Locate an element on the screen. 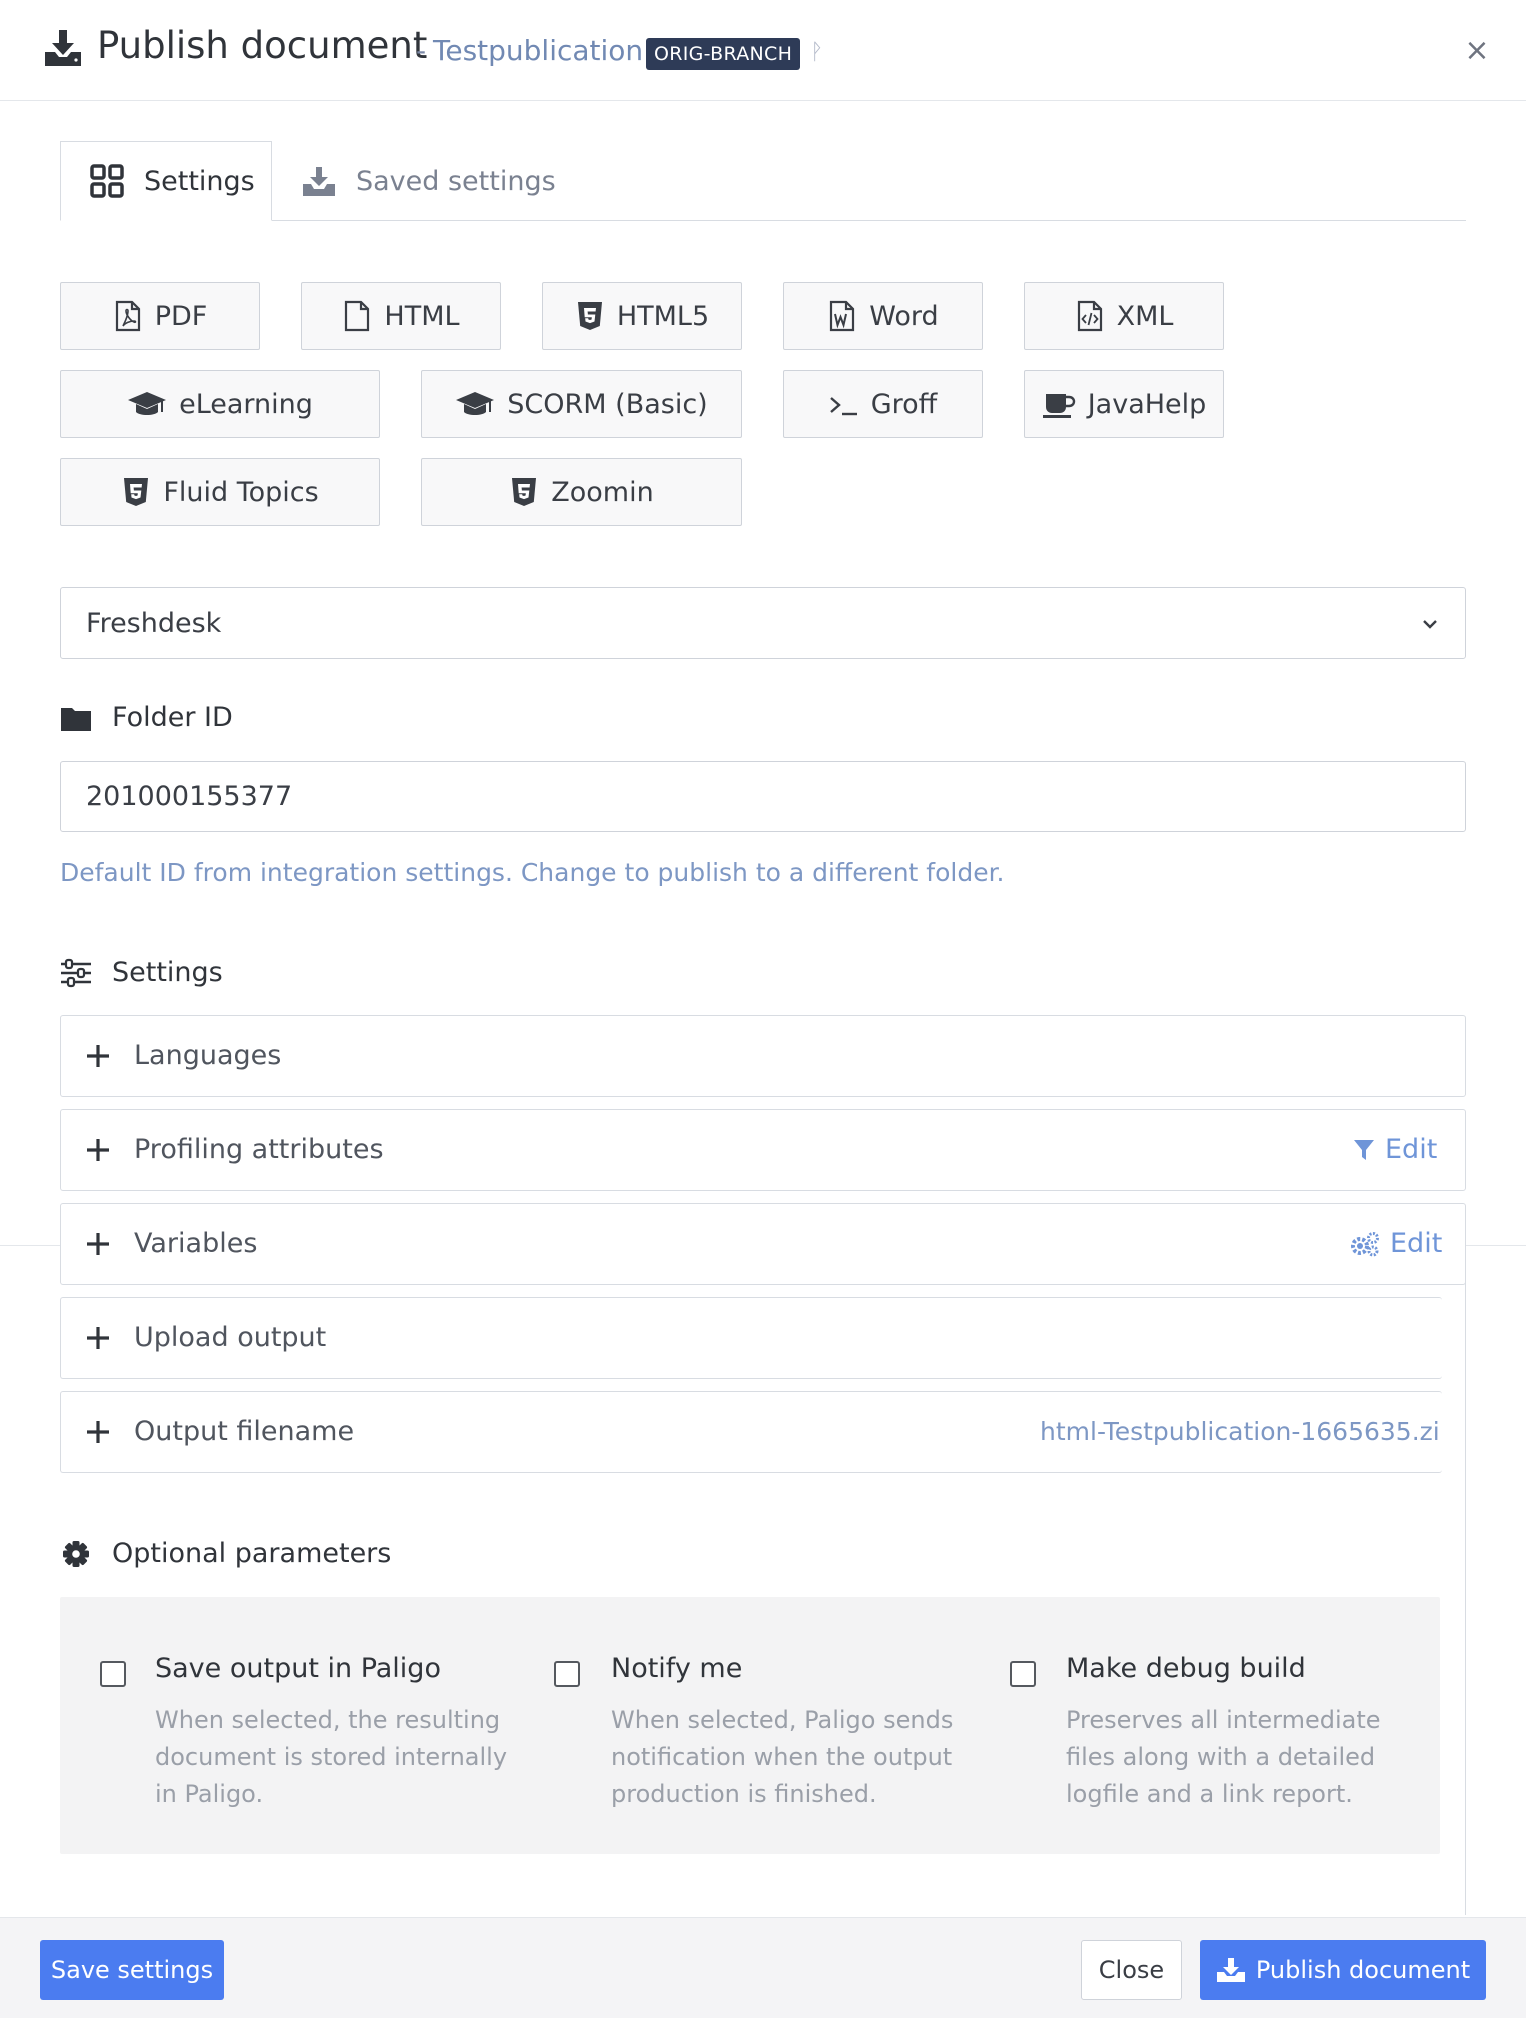  tab-settings-label: Settings is located at coordinates (199, 181).